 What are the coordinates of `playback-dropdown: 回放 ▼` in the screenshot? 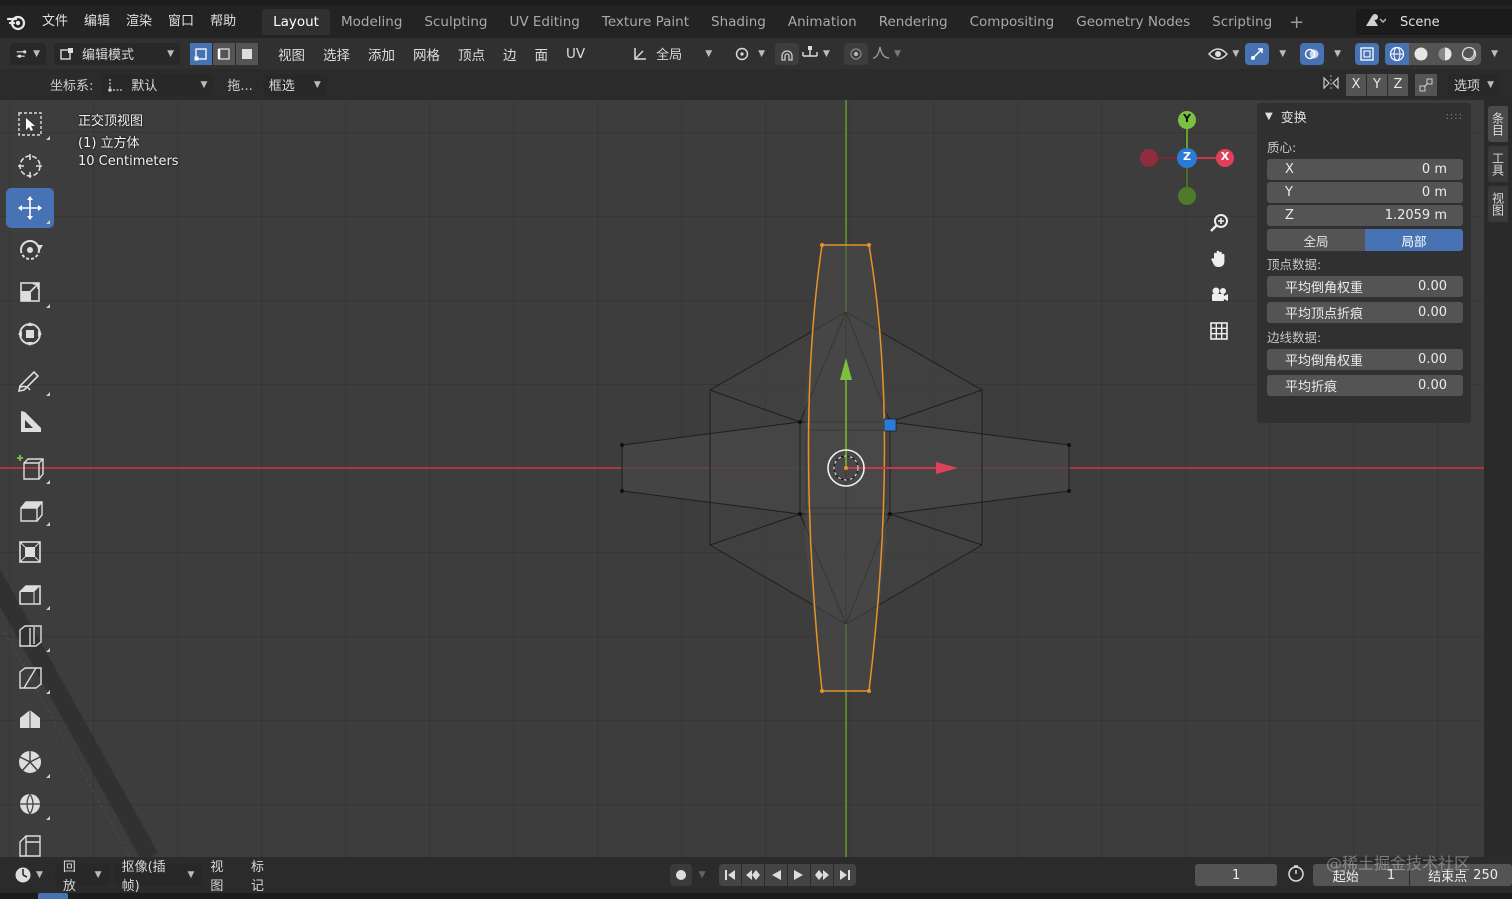 It's located at (82, 877).